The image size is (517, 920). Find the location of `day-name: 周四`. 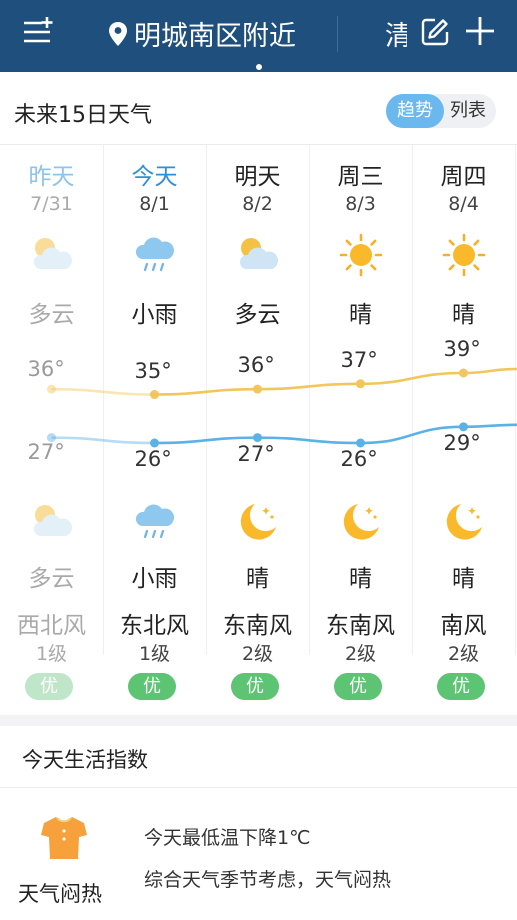

day-name: 周四 is located at coordinates (463, 177).